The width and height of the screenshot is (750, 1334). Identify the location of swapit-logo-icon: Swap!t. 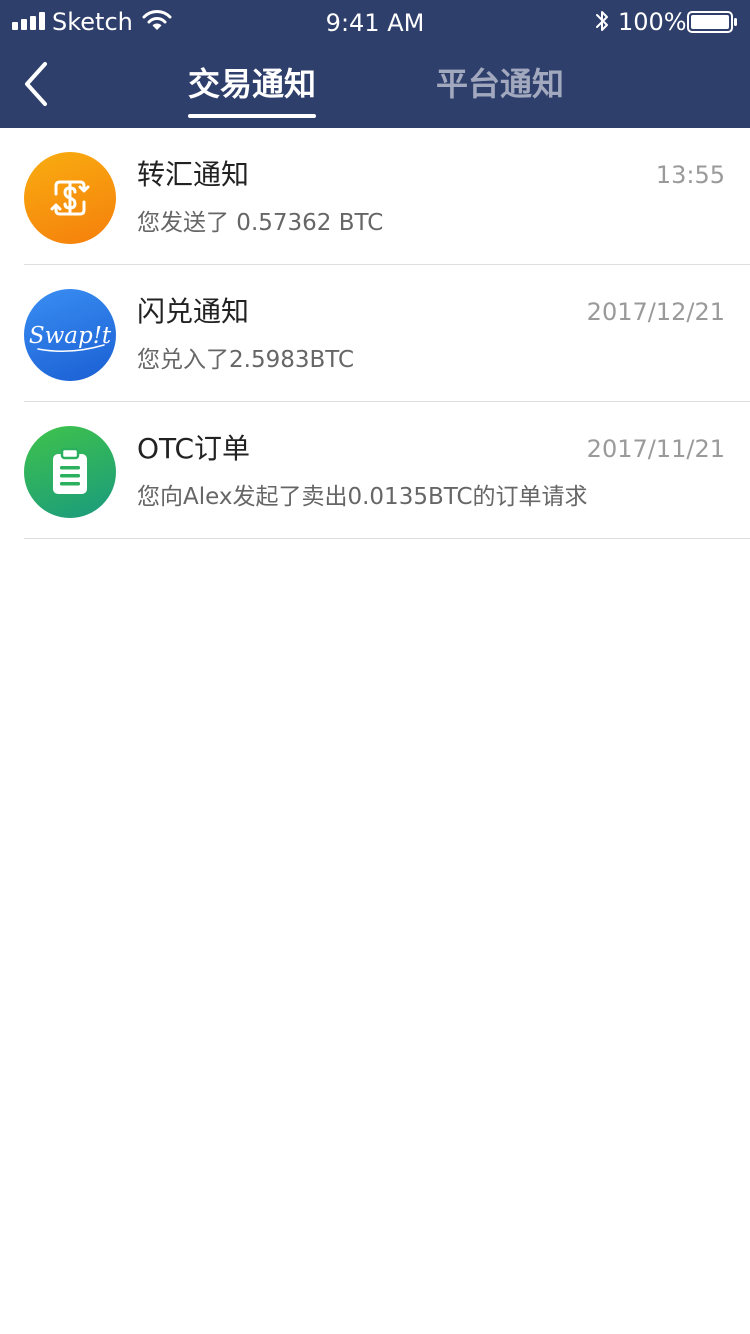
(70, 335).